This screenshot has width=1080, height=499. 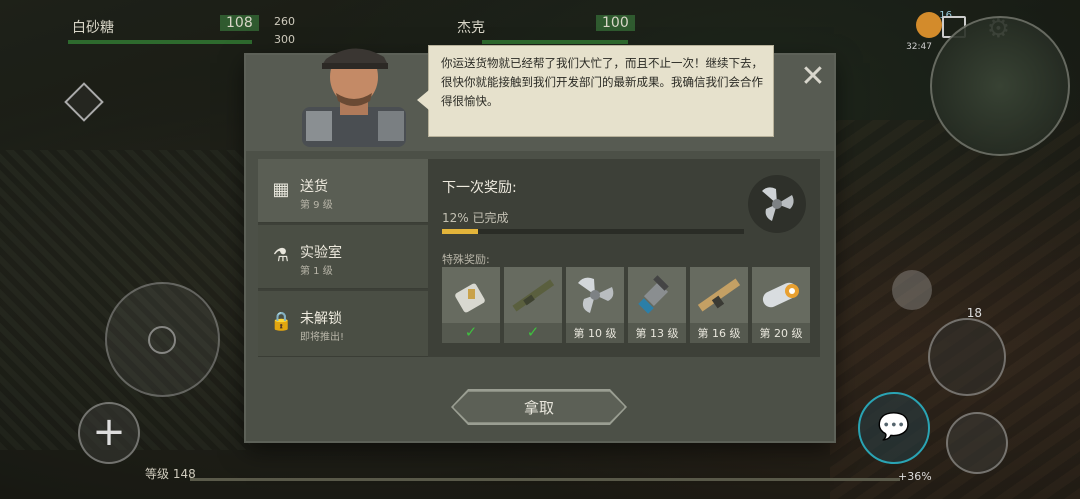 What do you see at coordinates (316, 271) in the screenshot?
I see `tab-subtitle: 第 1 级` at bounding box center [316, 271].